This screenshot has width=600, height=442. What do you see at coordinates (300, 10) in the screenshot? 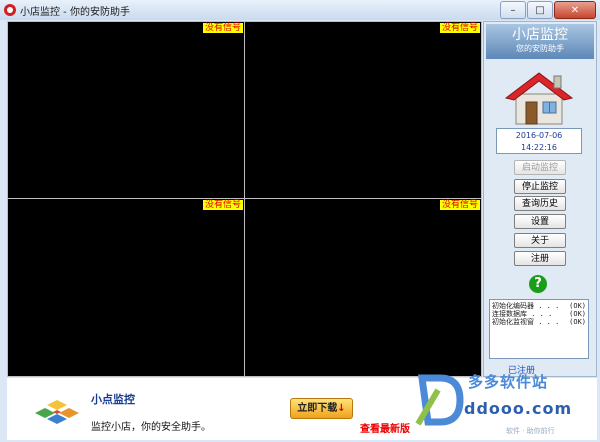
I see `title-bar: 小店监控 - 你的安防助手 – □ ✕` at bounding box center [300, 10].